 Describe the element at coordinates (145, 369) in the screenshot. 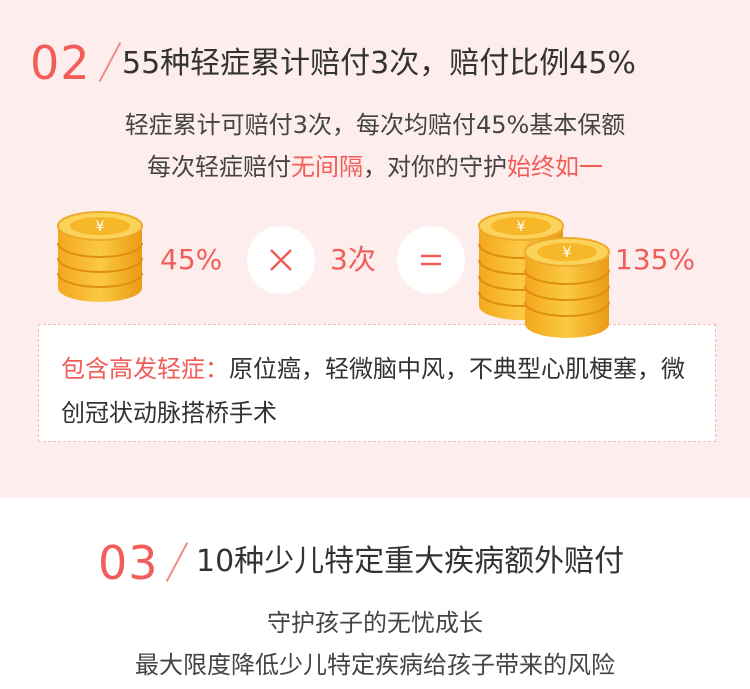

I see `covered-conditions-label: 包含高发轻症：` at that location.